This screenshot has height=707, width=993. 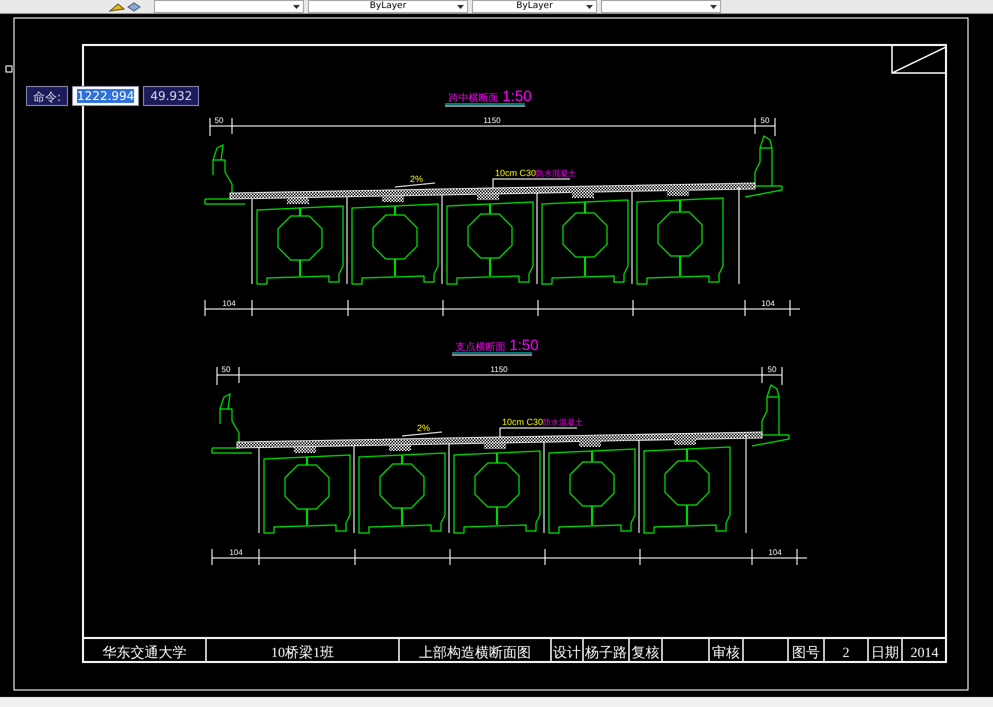 What do you see at coordinates (9, 69) in the screenshot?
I see `frame-marker` at bounding box center [9, 69].